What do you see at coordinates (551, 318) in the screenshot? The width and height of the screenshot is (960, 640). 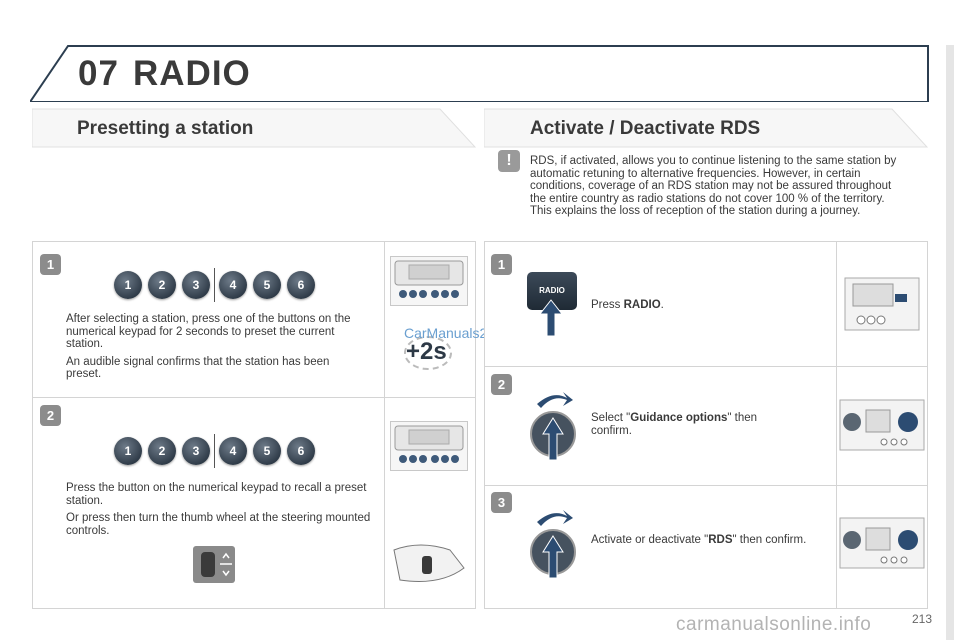 I see `press-arrow-icon` at bounding box center [551, 318].